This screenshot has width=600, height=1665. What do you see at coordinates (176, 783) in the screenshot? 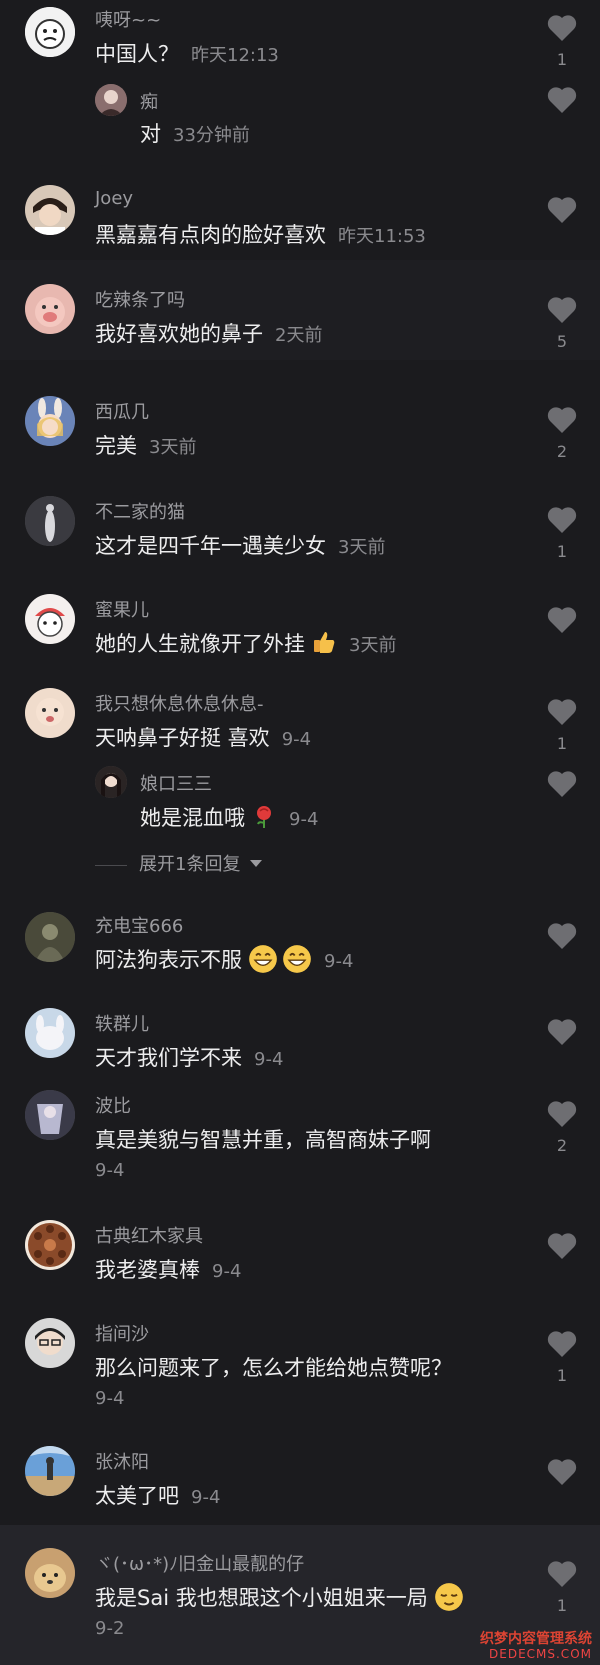
I see `reply-author: 娘口三三` at bounding box center [176, 783].